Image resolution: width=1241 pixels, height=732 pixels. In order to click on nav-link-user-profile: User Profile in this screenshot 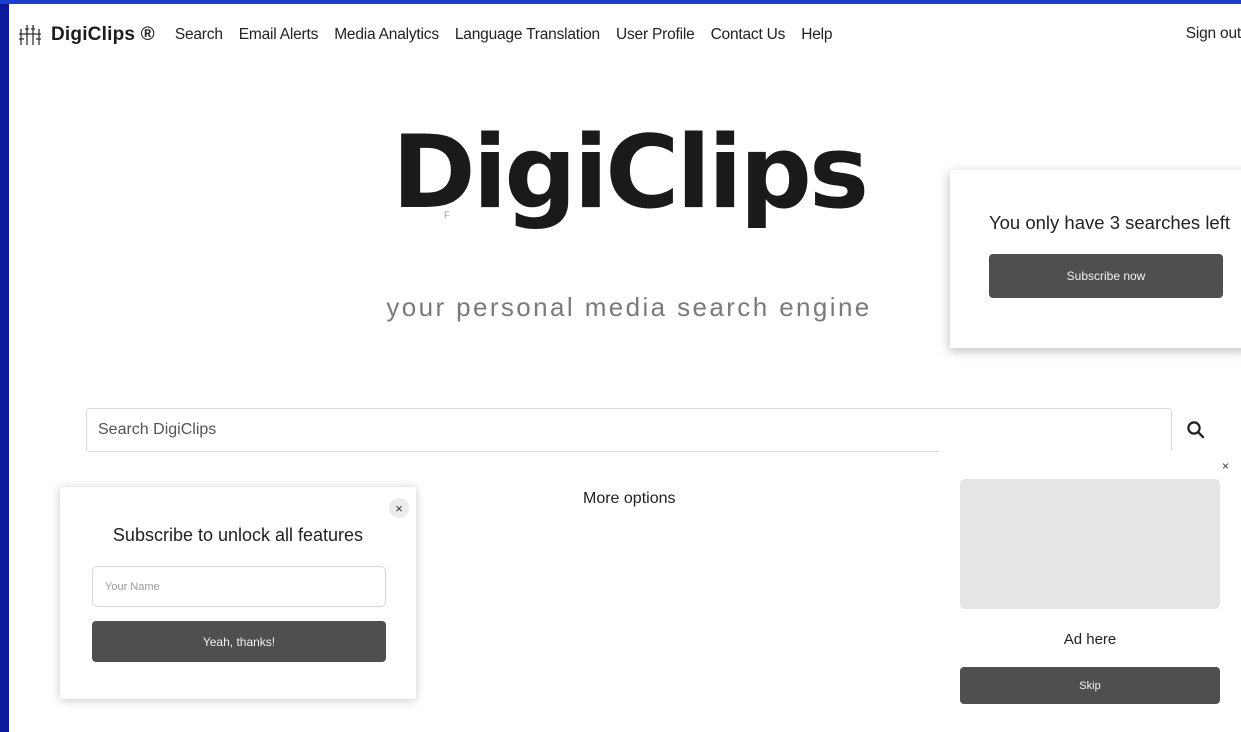, I will do `click(655, 35)`.